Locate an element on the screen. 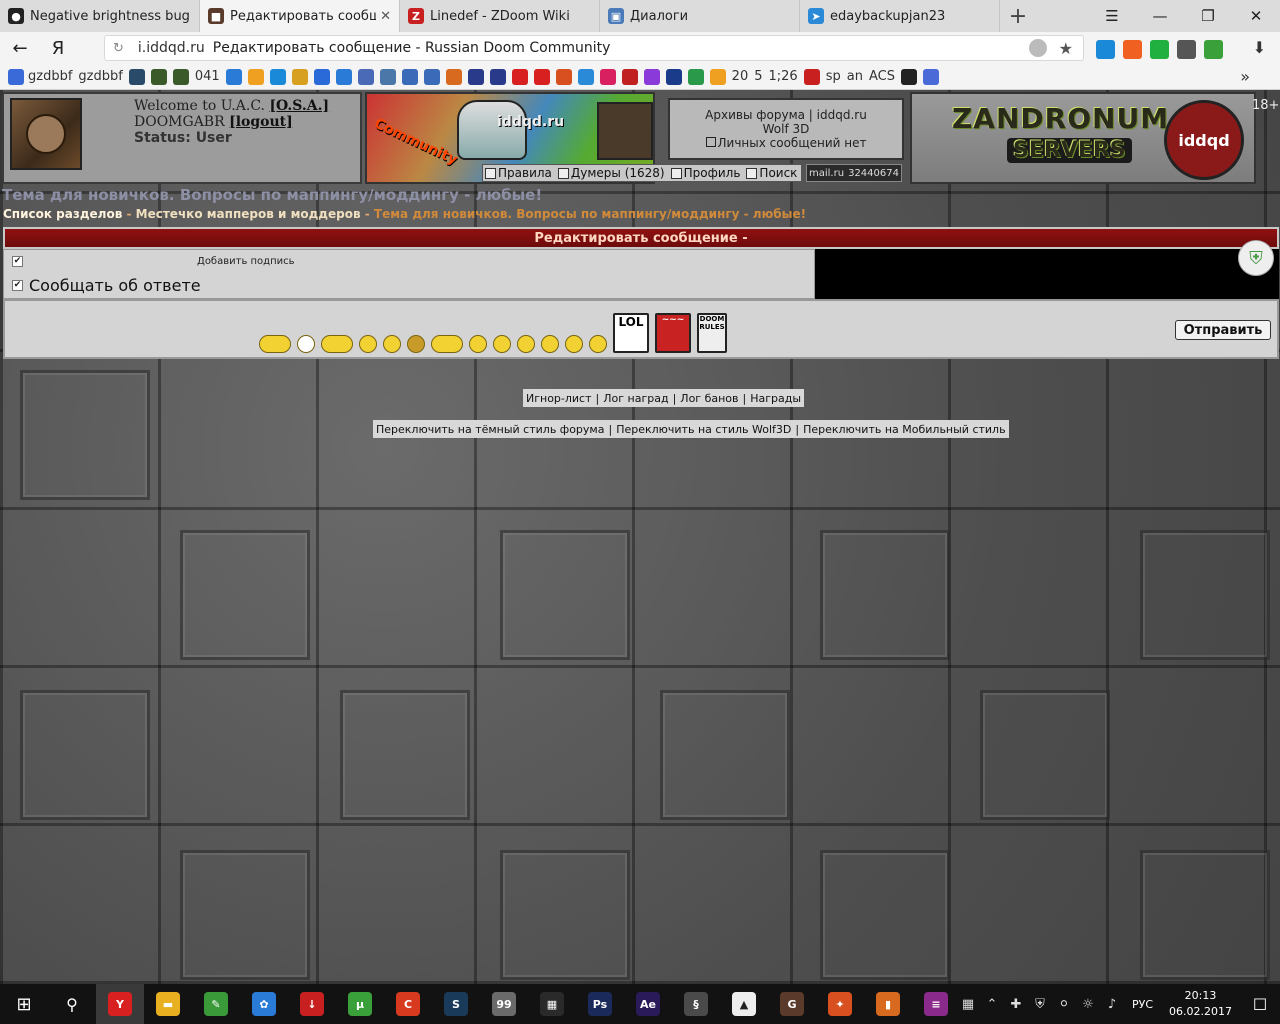  browser-tab: Z Linedef - ZDoom Wiki is located at coordinates (500, 16).